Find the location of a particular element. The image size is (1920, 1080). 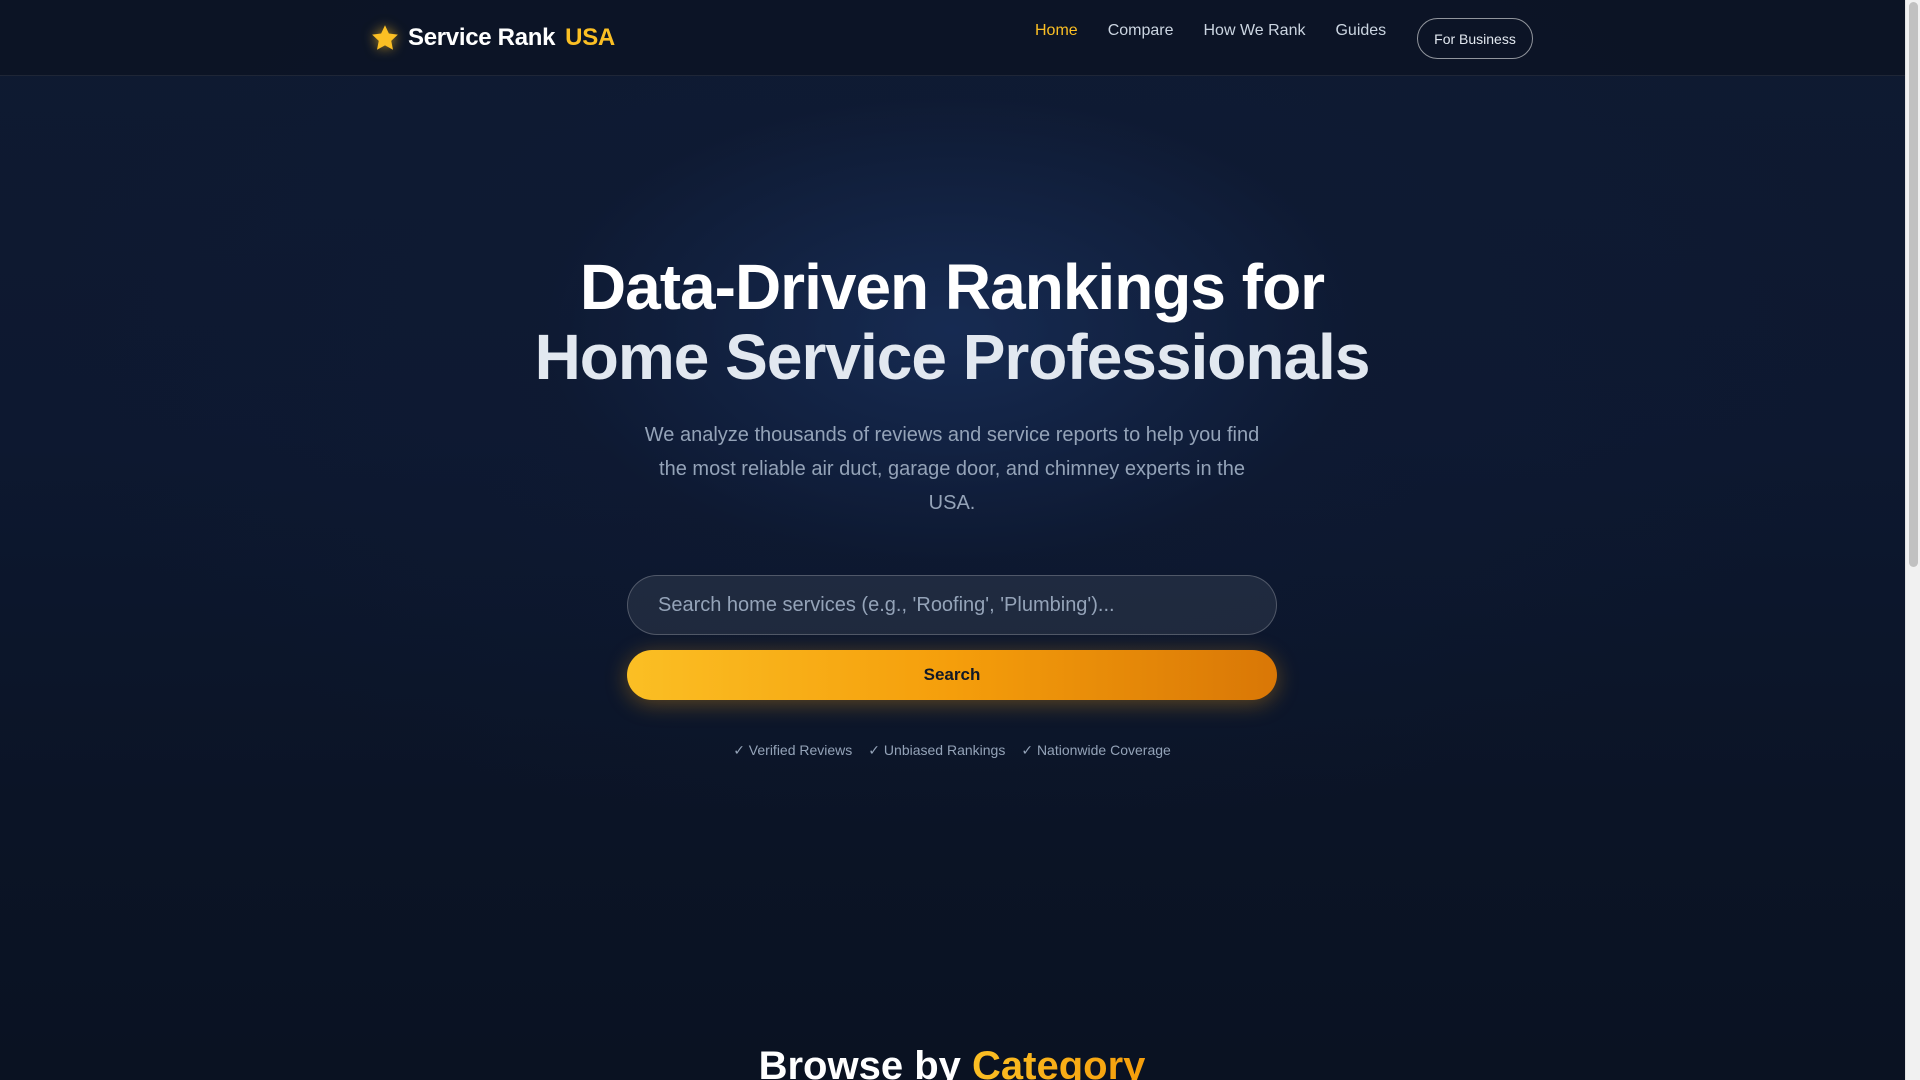

page-scrollbar is located at coordinates (1912, 540).